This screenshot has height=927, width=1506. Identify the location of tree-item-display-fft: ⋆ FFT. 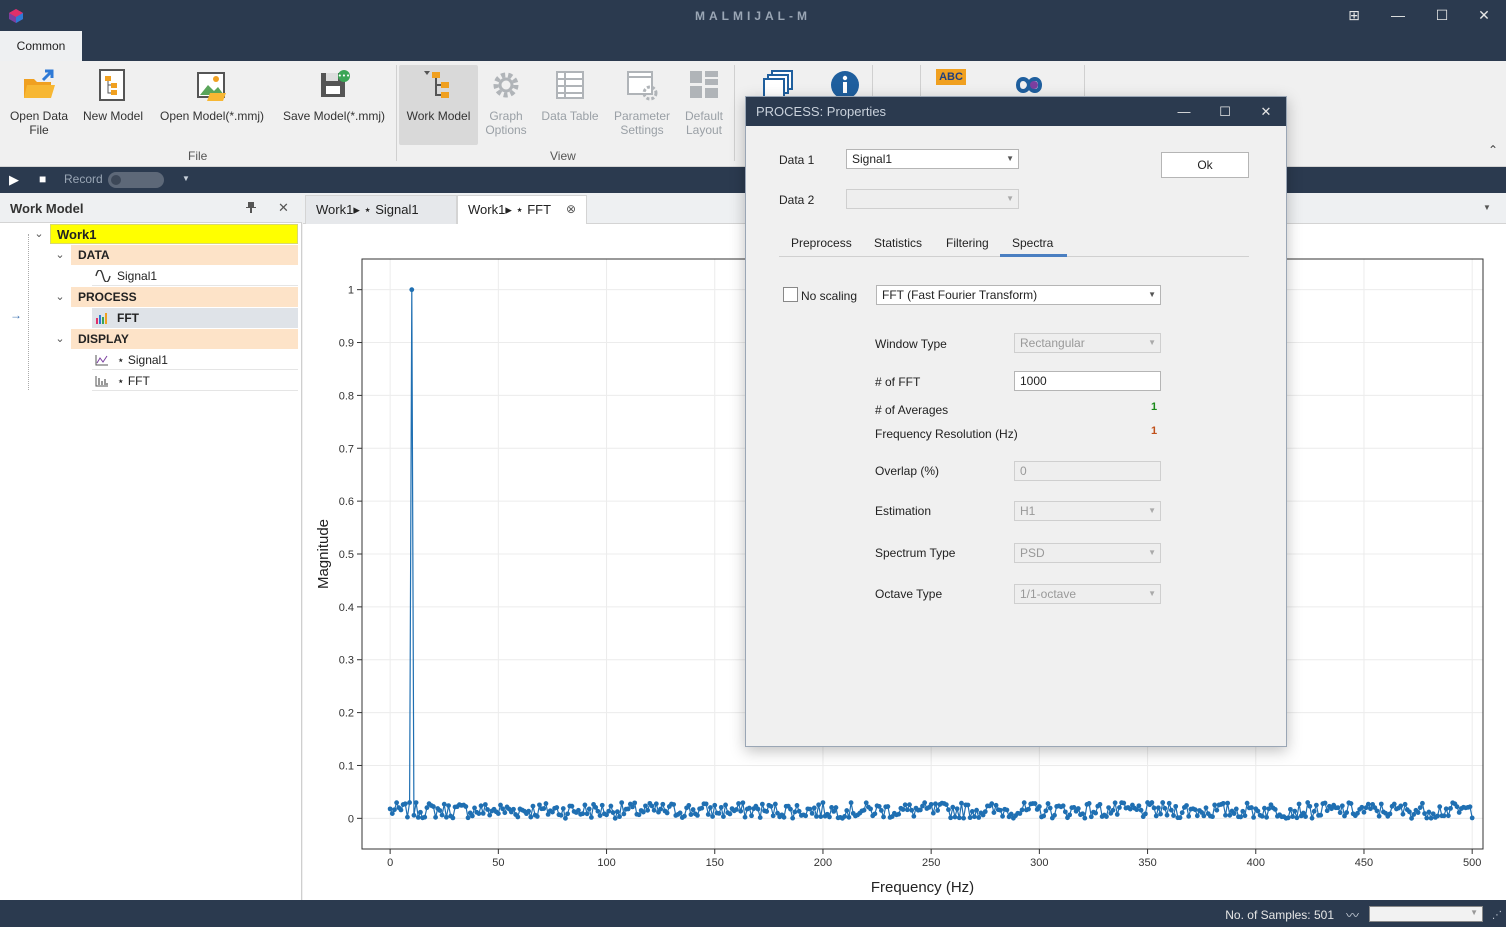
(195, 381).